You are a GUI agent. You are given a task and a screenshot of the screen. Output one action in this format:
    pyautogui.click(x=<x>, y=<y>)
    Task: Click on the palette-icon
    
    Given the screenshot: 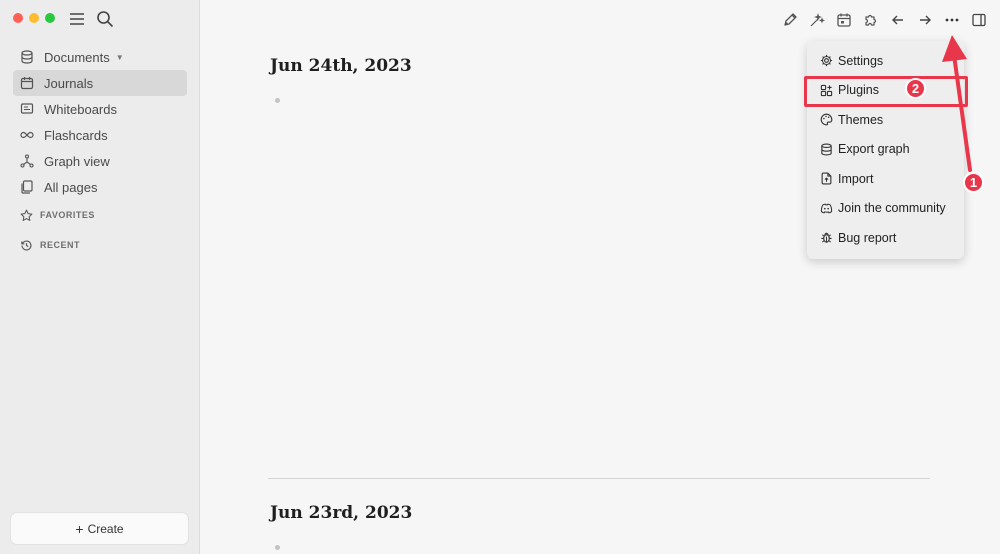 What is the action you would take?
    pyautogui.click(x=826, y=119)
    